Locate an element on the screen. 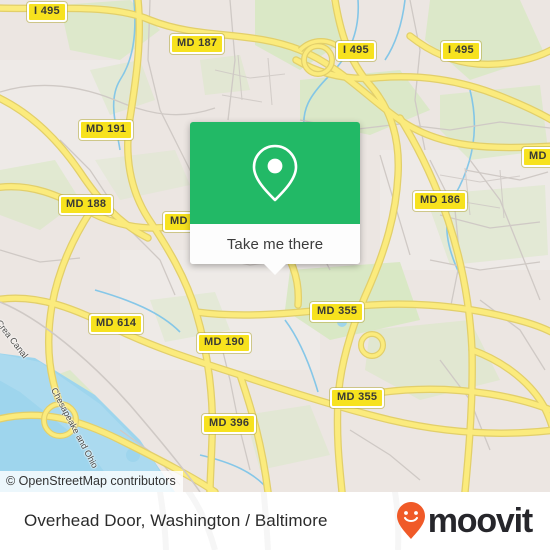 This screenshot has height=550, width=550. poi-card-action: Take me there is located at coordinates (275, 249).